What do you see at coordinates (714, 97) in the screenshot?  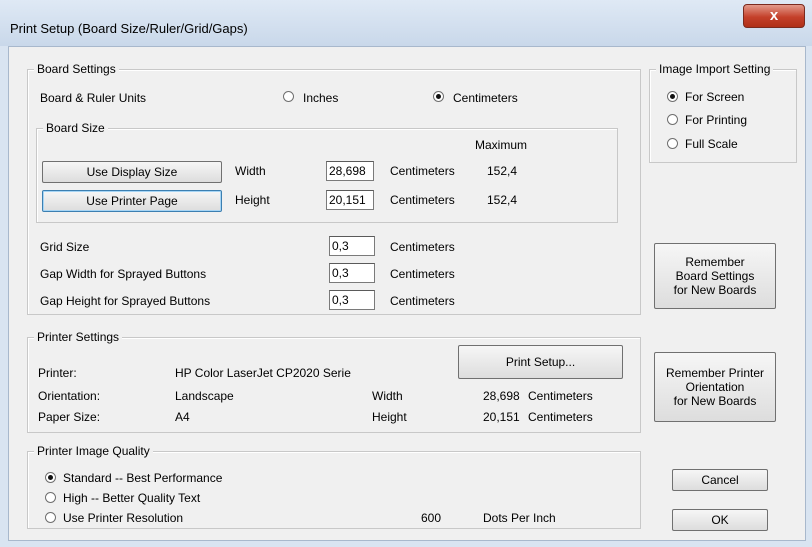 I see `import-for-screen-label: For Screen` at bounding box center [714, 97].